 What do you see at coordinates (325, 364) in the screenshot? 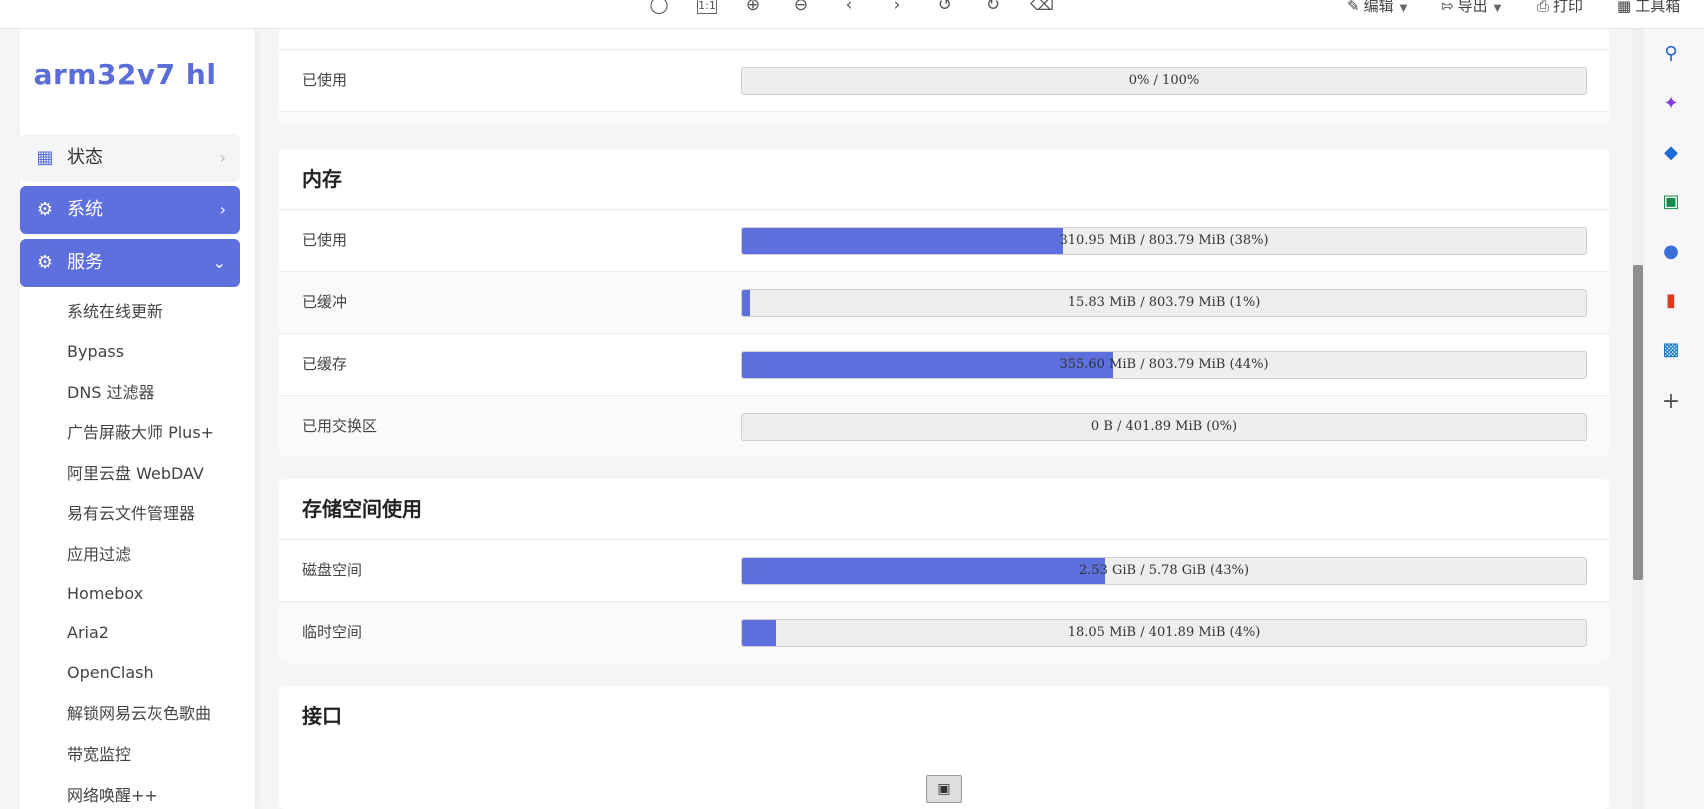
I see `row-label: 已缓存` at bounding box center [325, 364].